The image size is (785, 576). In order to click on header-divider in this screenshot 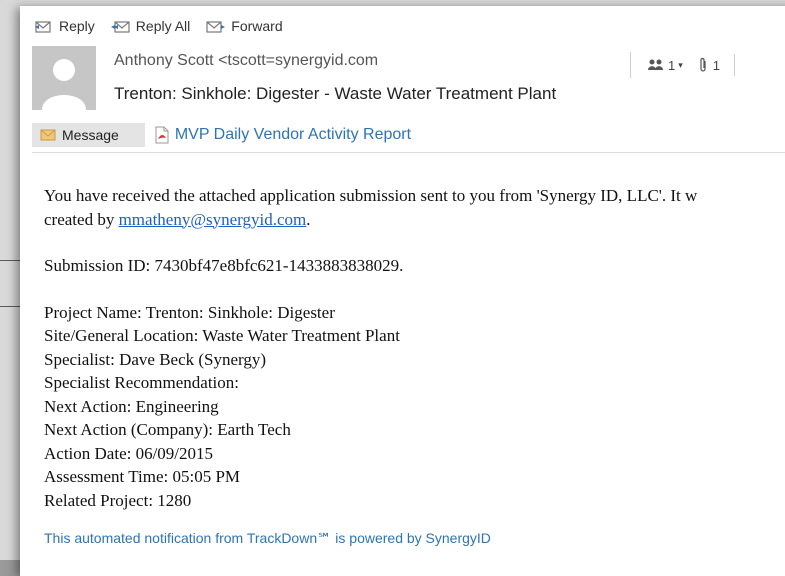, I will do `click(408, 152)`.